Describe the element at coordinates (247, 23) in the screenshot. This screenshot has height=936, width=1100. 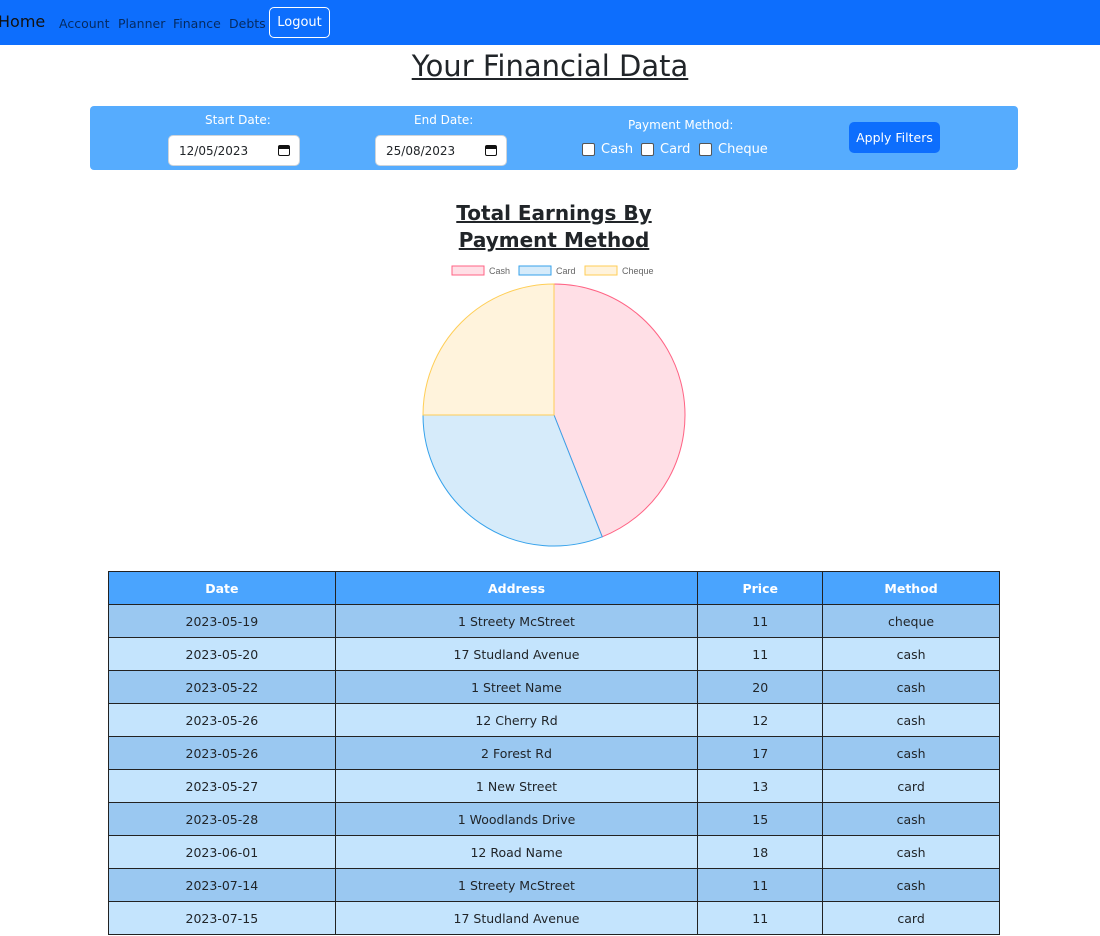
I see `nav-debts-link: Debts` at that location.